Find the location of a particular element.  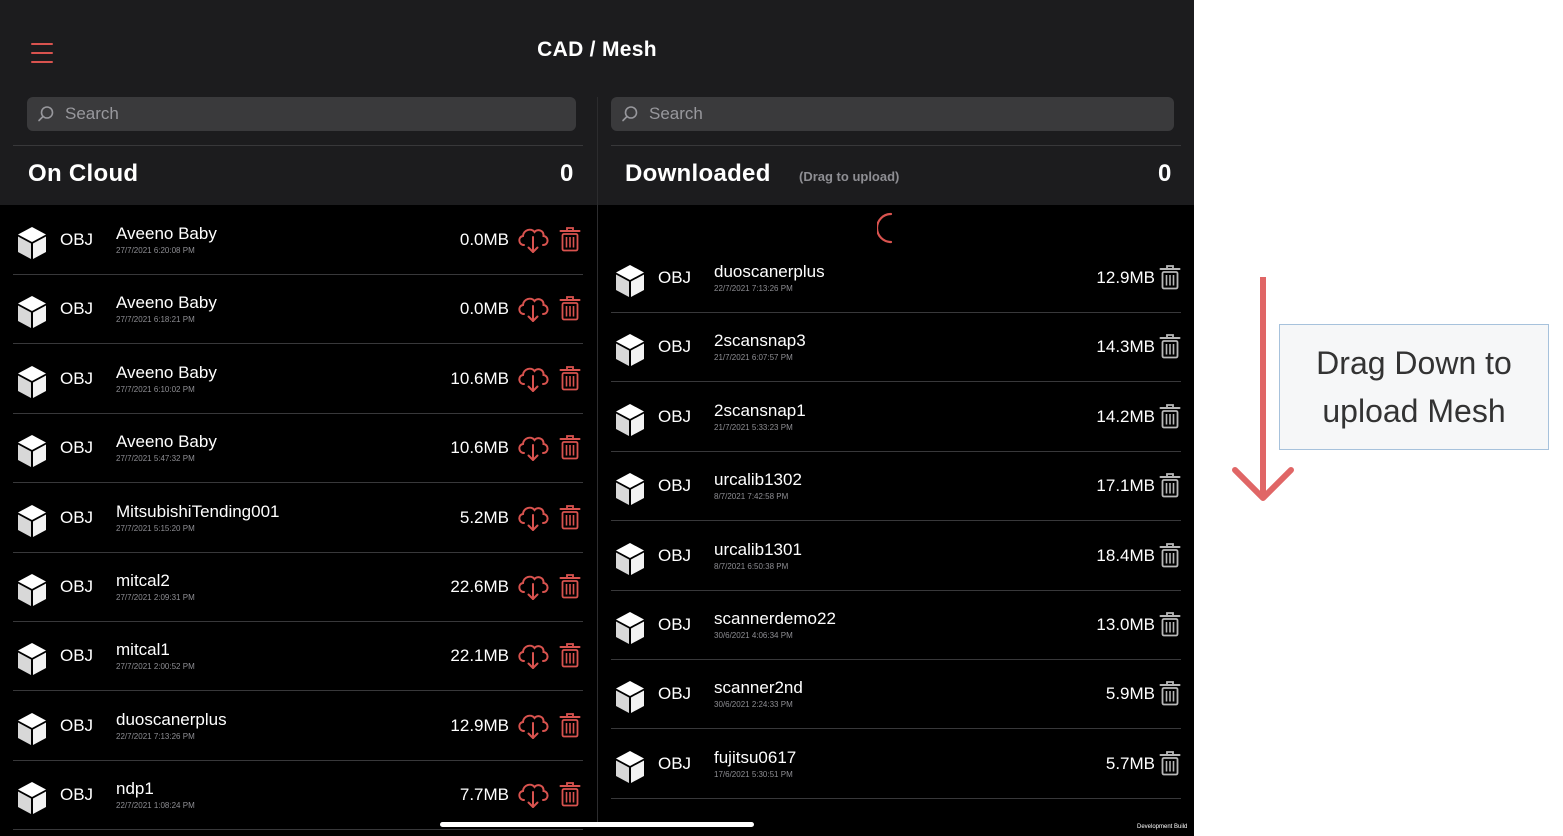

file-name: 2scansnap1 is located at coordinates (760, 410).